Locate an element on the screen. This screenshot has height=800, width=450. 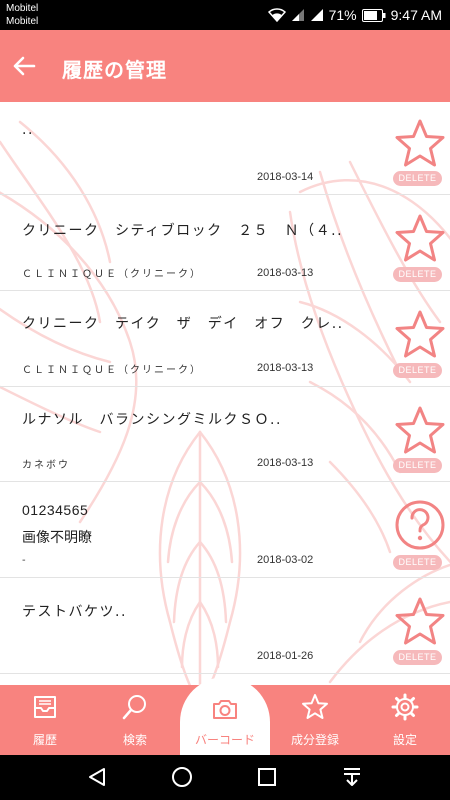
camera-icon is located at coordinates (225, 709).